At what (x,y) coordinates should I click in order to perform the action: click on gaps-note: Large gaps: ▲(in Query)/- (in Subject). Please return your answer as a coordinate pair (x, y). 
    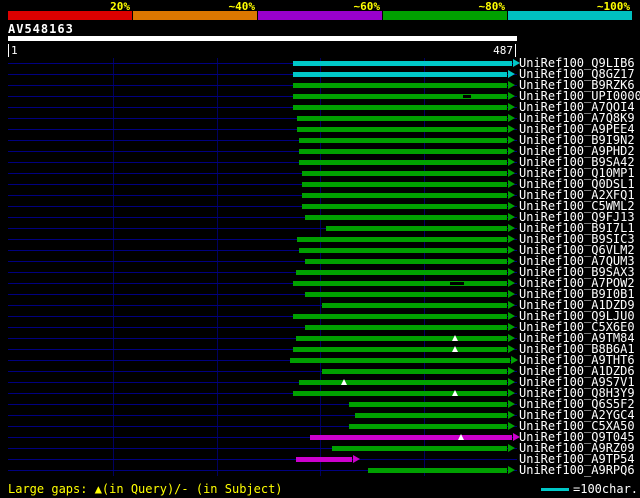
    Looking at the image, I should click on (145, 489).